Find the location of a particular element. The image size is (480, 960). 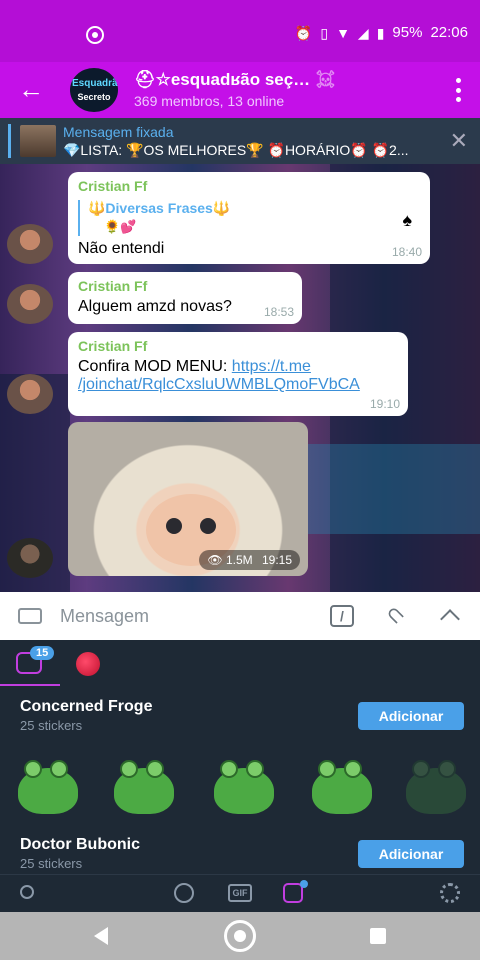

clock: 22:06 is located at coordinates (449, 32).